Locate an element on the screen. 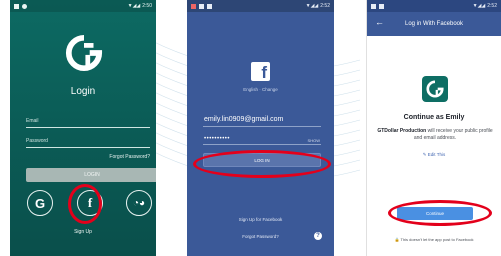 The height and width of the screenshot is (256, 501). back-arrow-icon: ← is located at coordinates (379, 22).